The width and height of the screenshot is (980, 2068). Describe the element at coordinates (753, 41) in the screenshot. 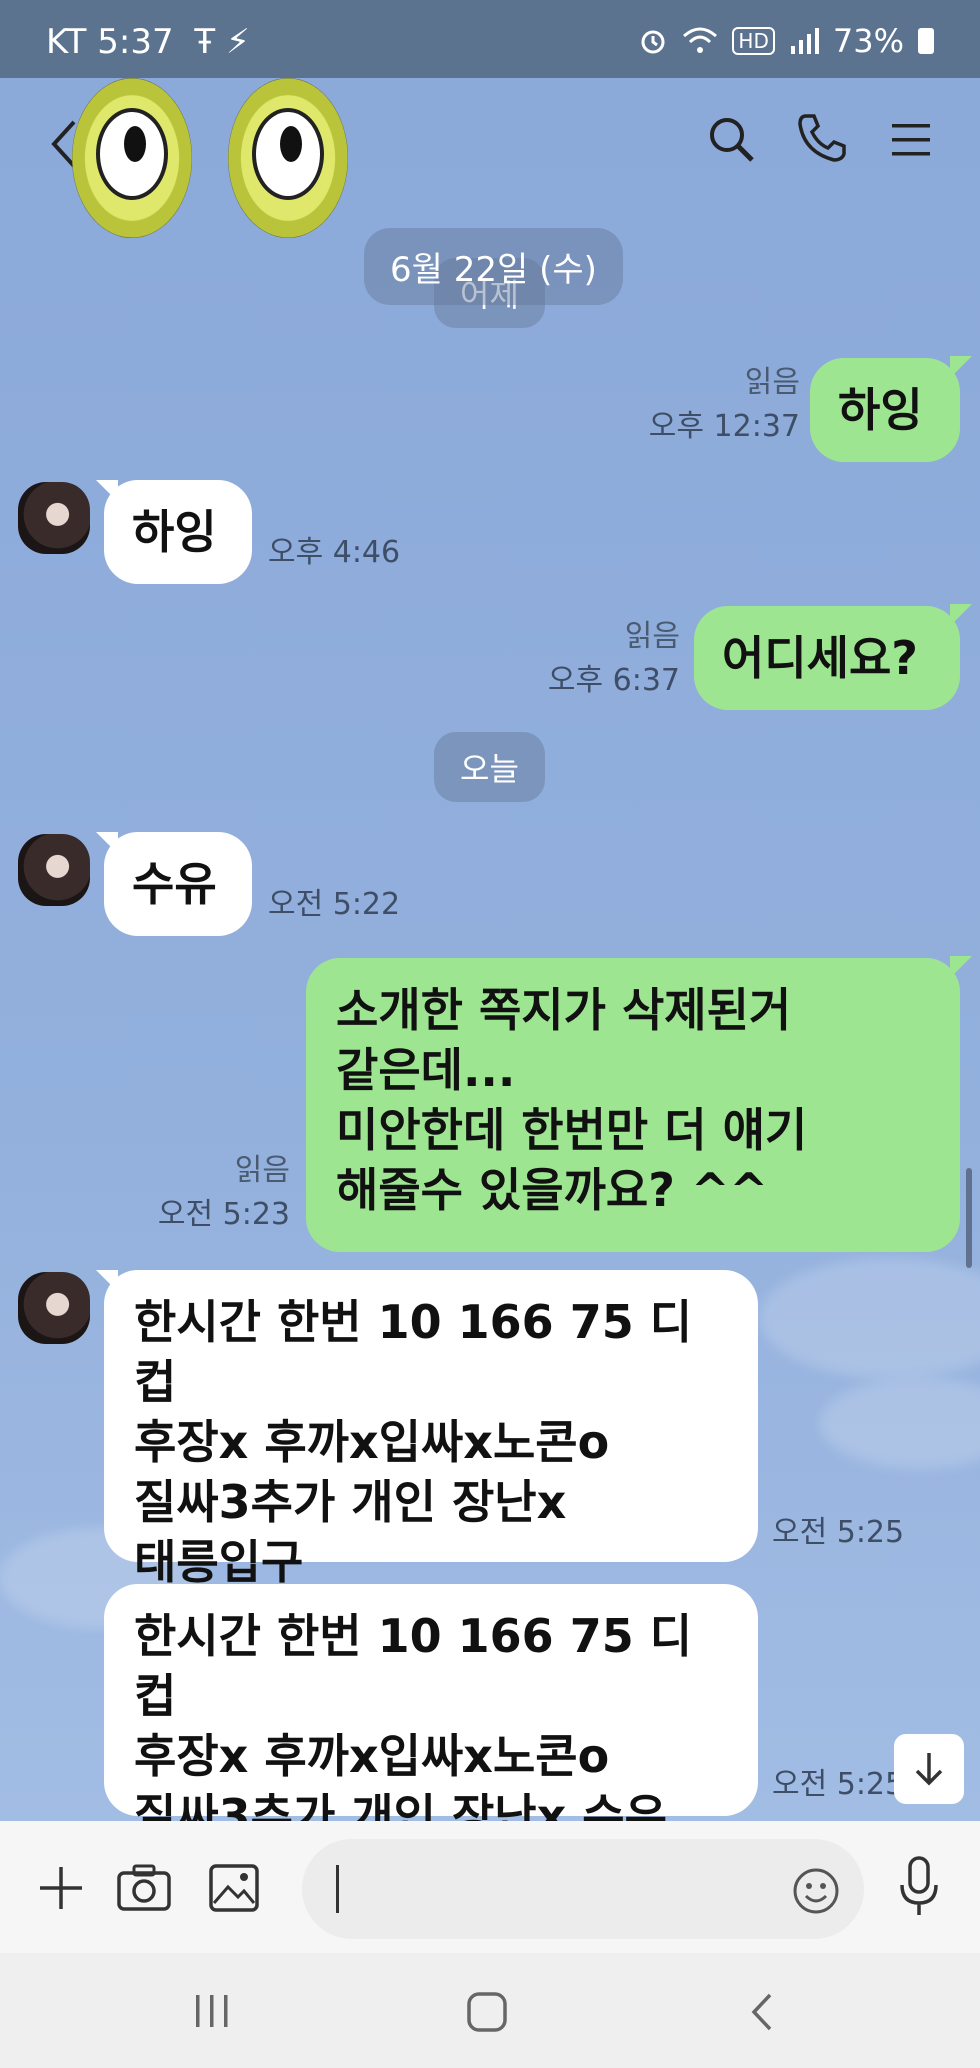

I see `hd-icon: HD` at that location.